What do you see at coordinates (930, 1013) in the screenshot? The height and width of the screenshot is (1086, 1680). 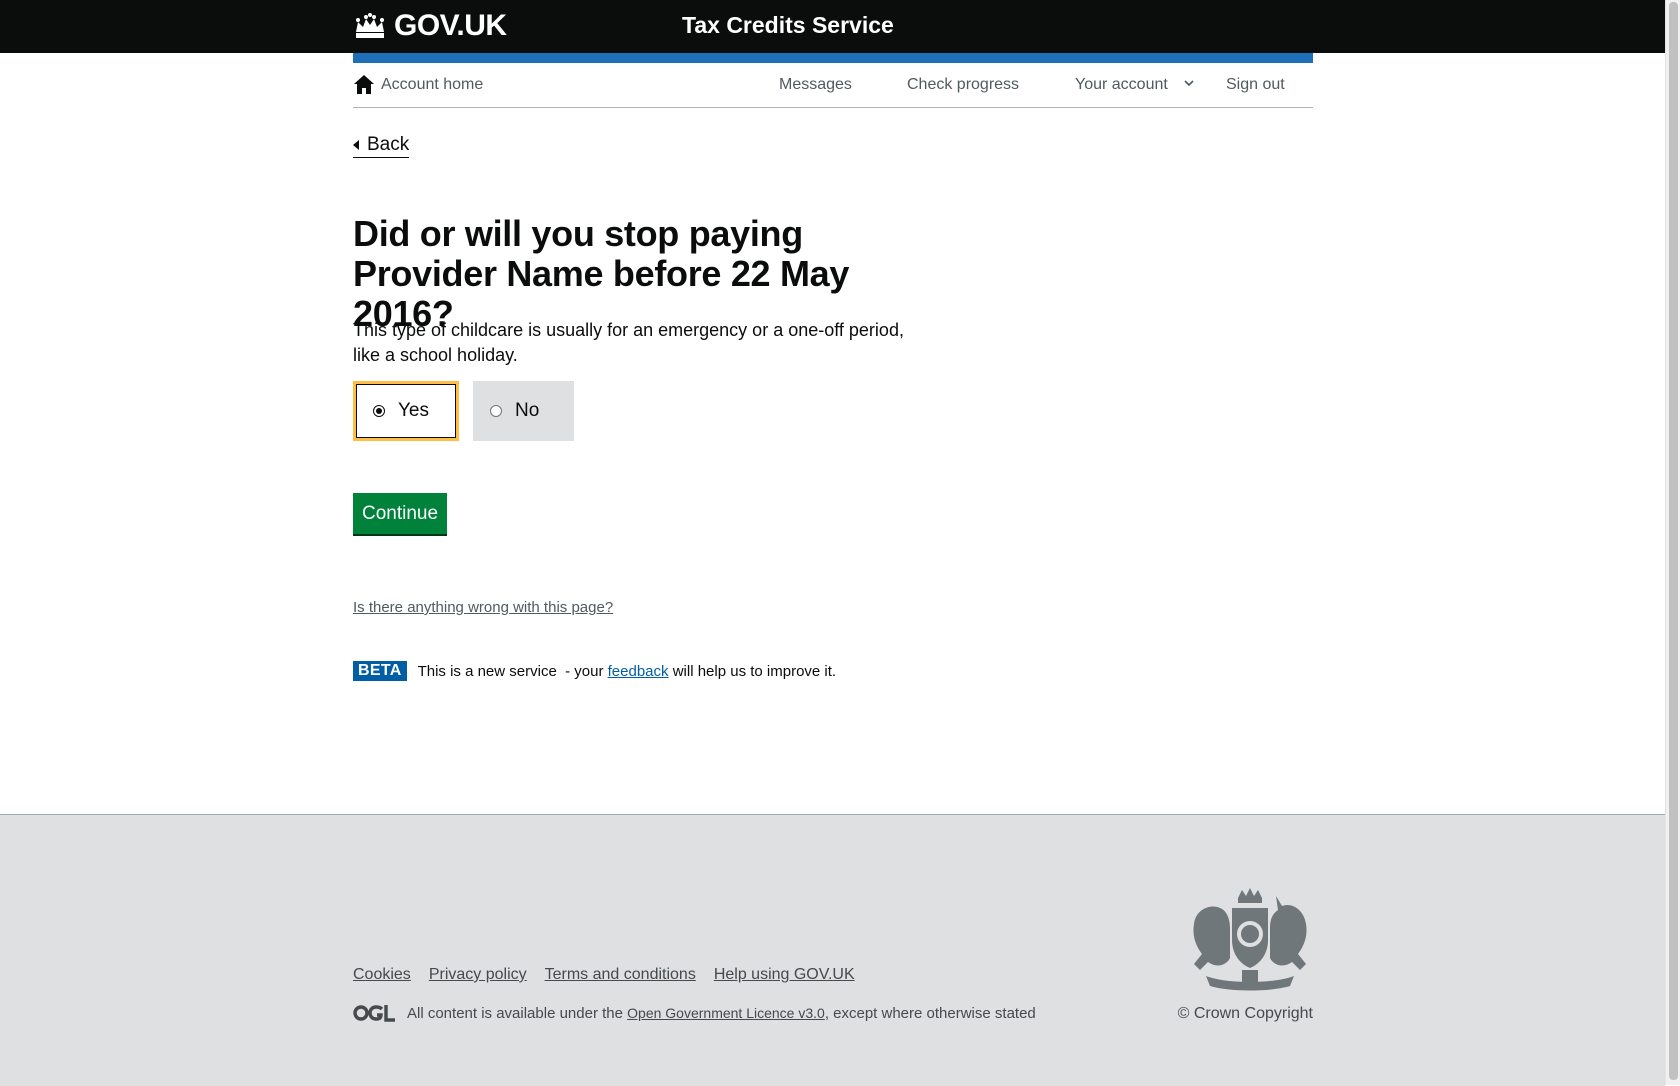 I see `licence-text-after: , except where otherwise stated` at bounding box center [930, 1013].